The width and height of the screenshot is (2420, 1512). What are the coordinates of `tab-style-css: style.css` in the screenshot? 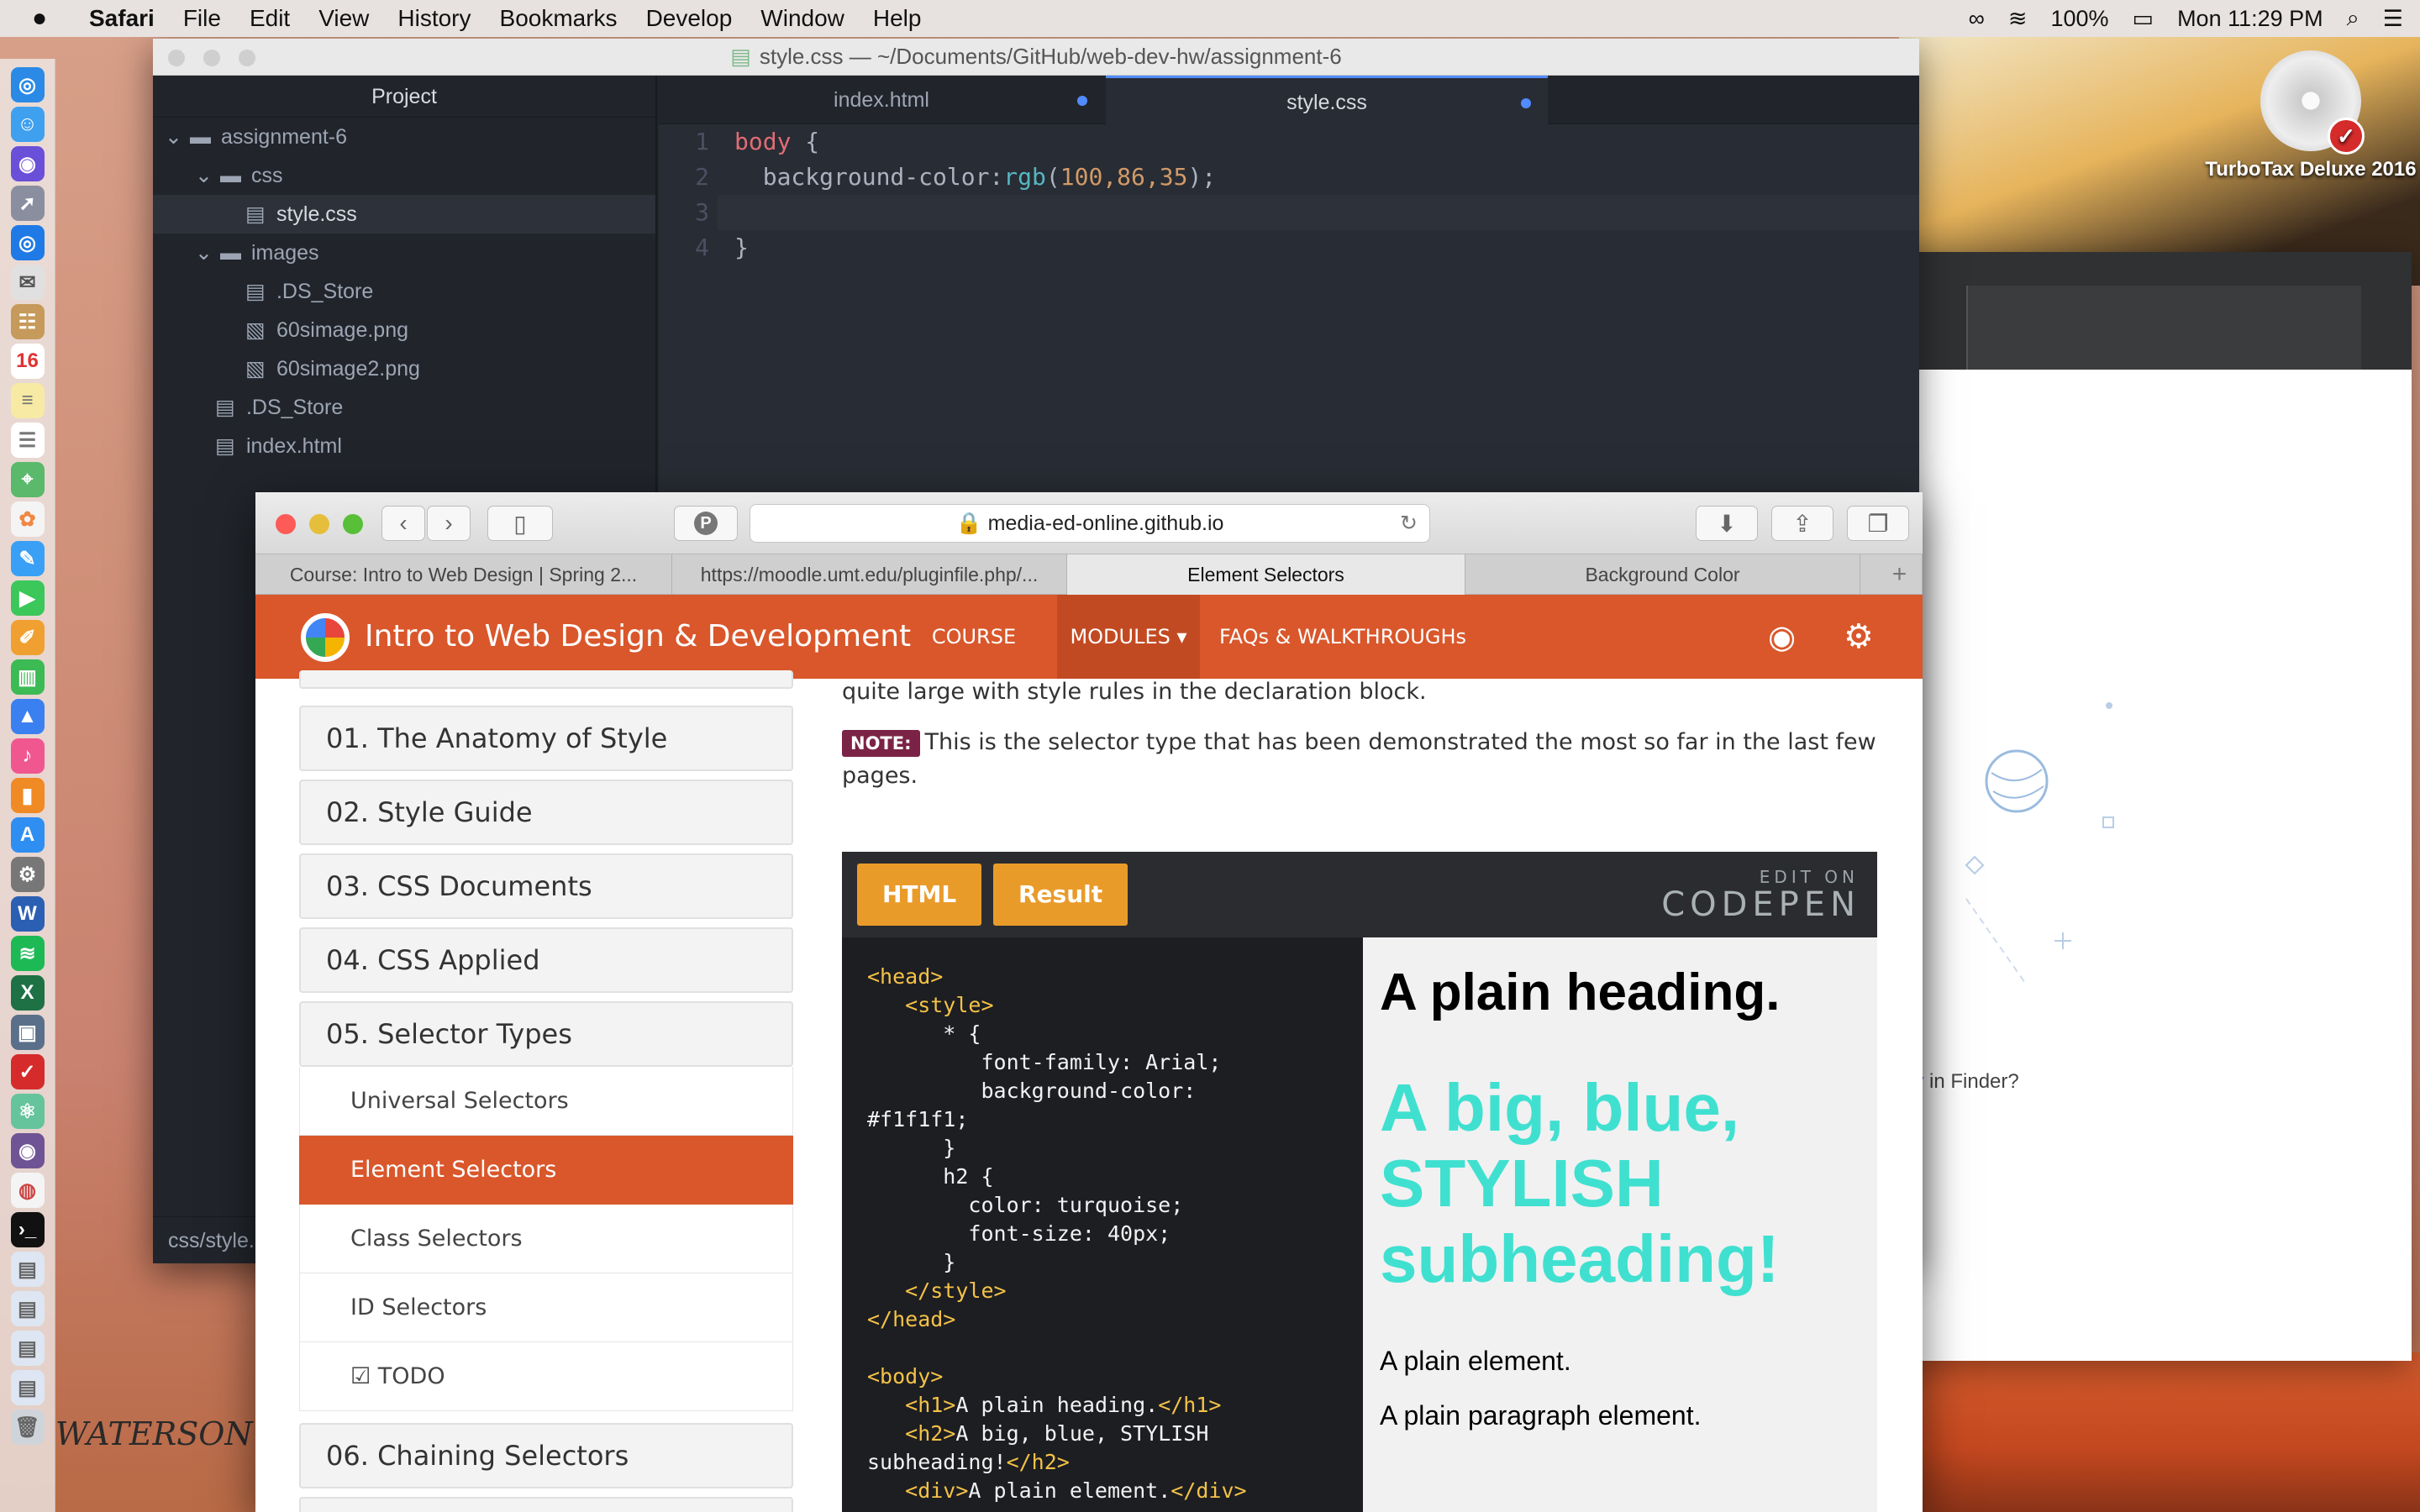 It's located at (1327, 100).